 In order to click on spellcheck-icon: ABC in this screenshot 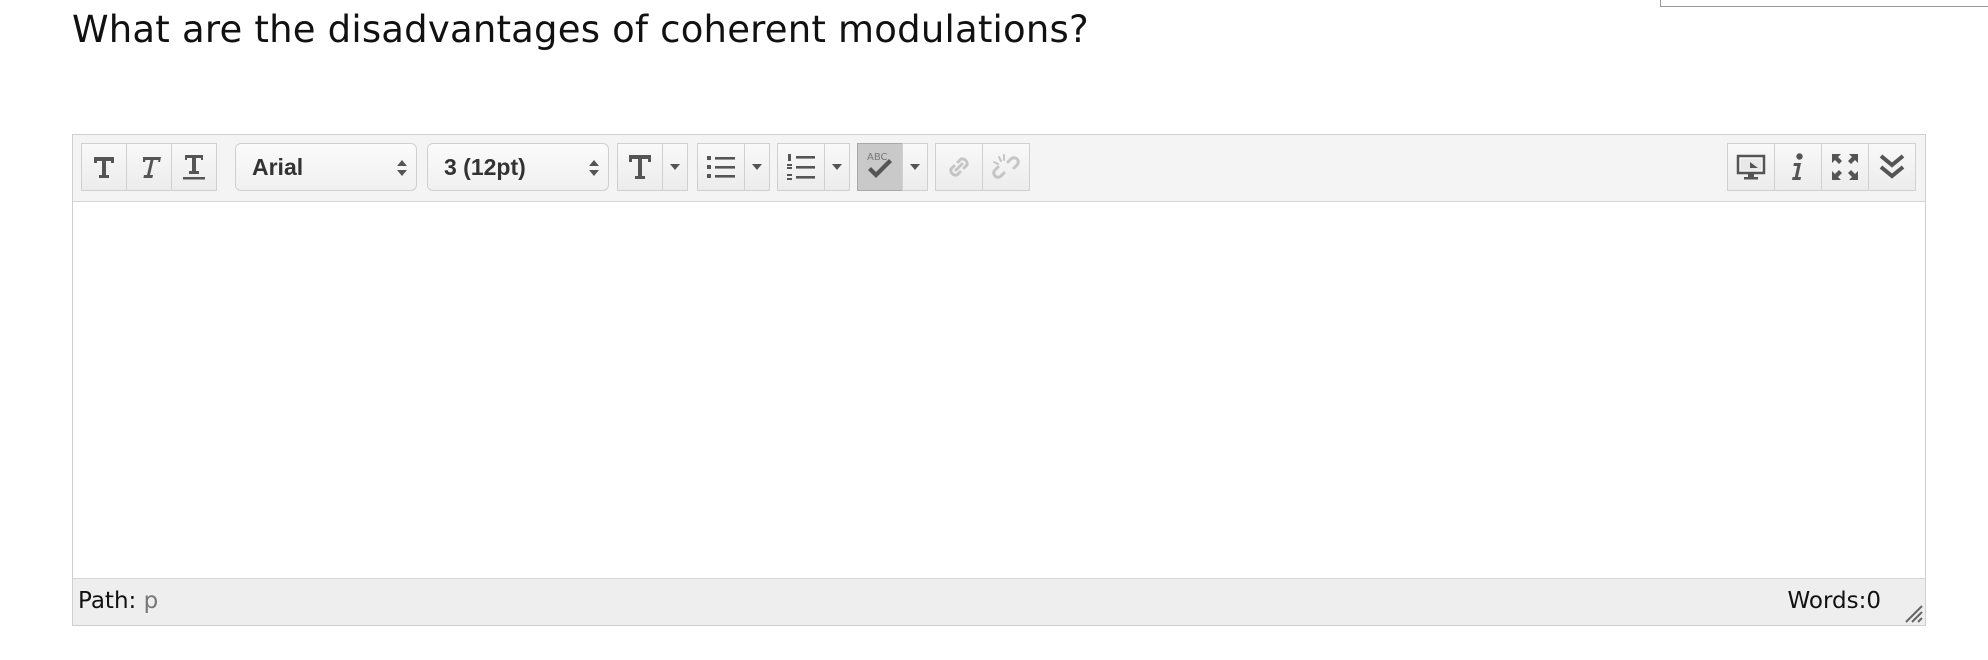, I will do `click(879, 165)`.